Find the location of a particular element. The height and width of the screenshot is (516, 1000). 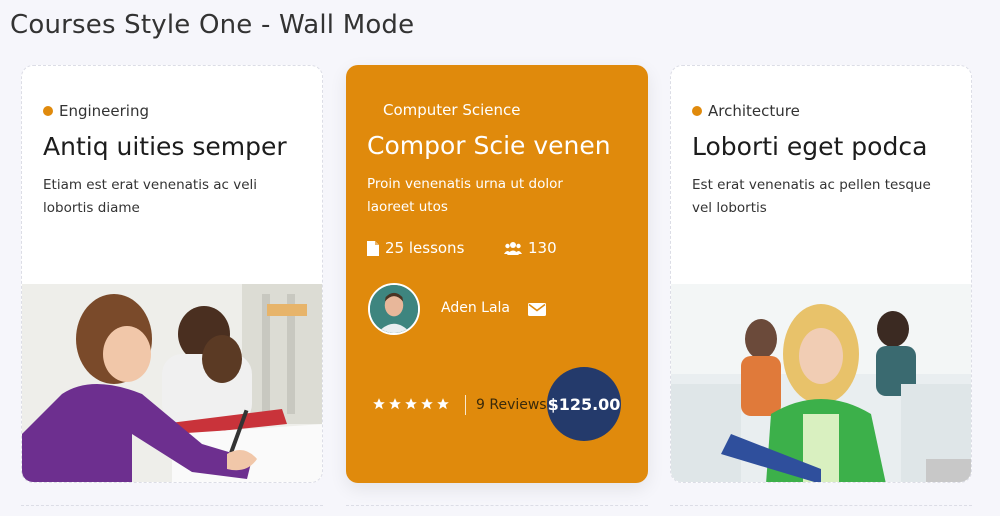

category-label: Engineering is located at coordinates (96, 111).